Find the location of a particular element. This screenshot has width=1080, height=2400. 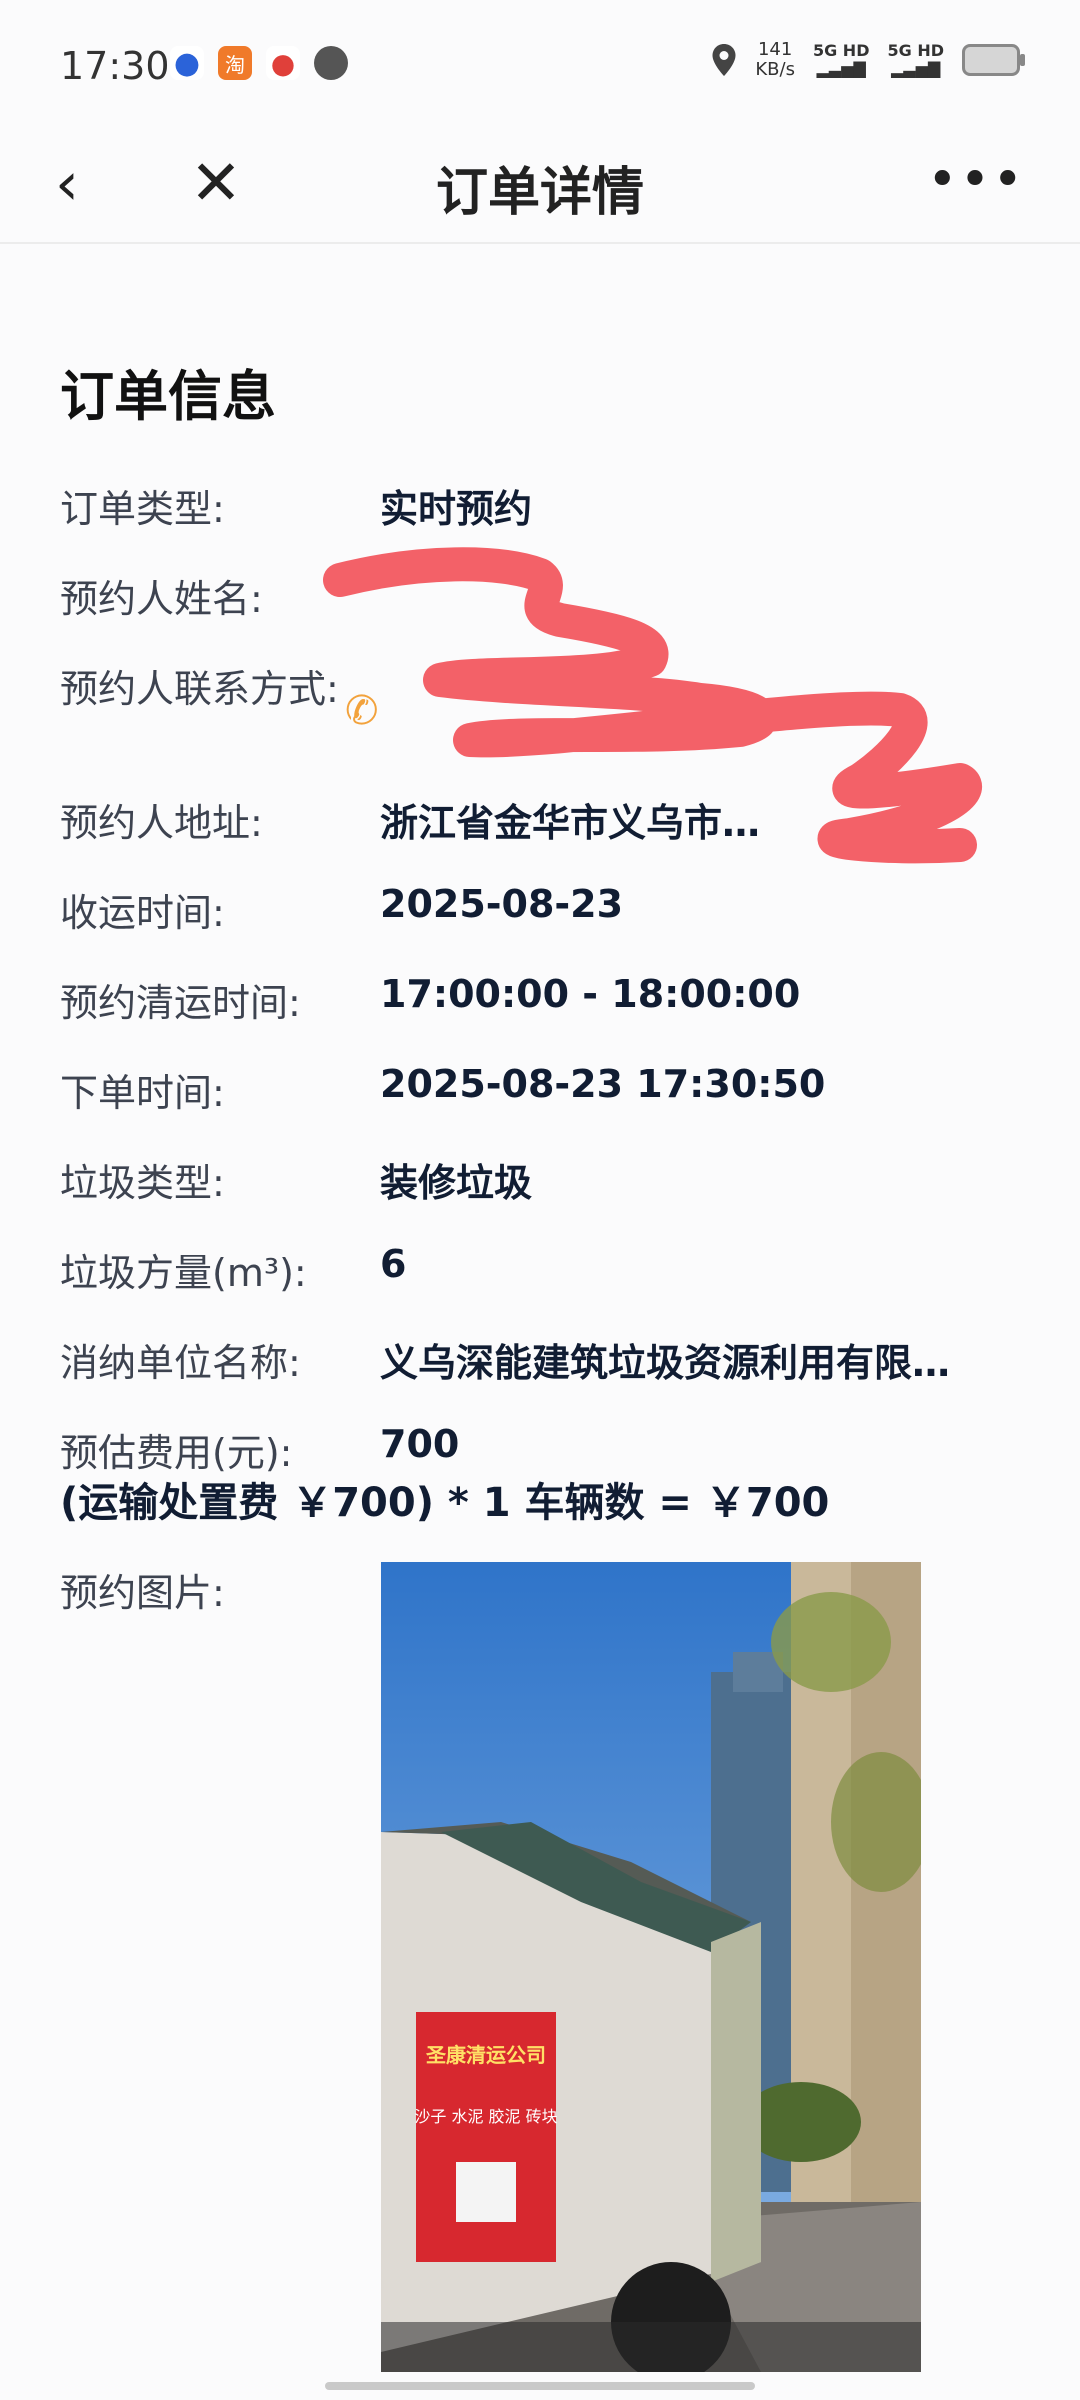

signal-2-label: 5G HD is located at coordinates (915, 50).